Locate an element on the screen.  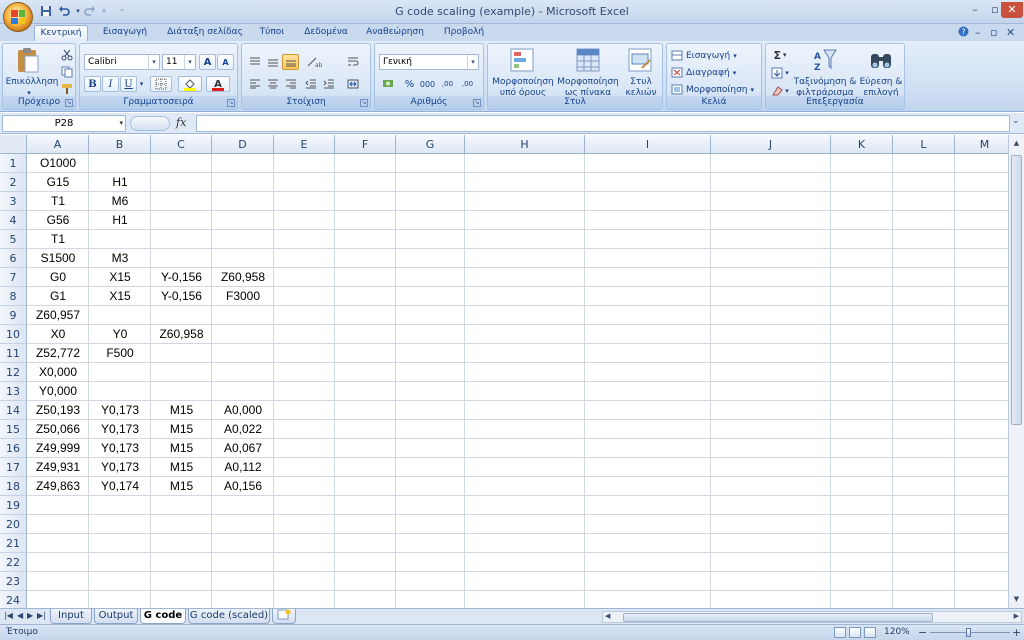
decrease-indent-icon is located at coordinates (310, 84).